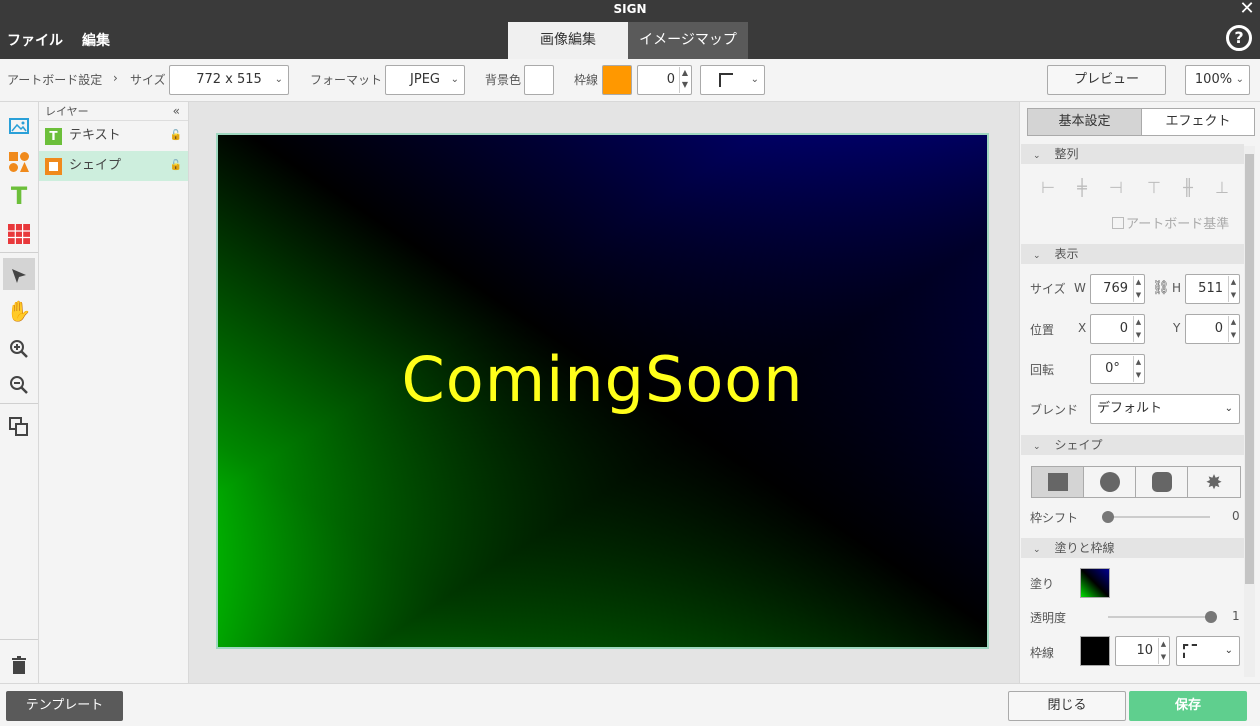 Image resolution: width=1260 pixels, height=726 pixels. Describe the element at coordinates (688, 40) in the screenshot. I see `tab-image-map: イメージマップ` at that location.